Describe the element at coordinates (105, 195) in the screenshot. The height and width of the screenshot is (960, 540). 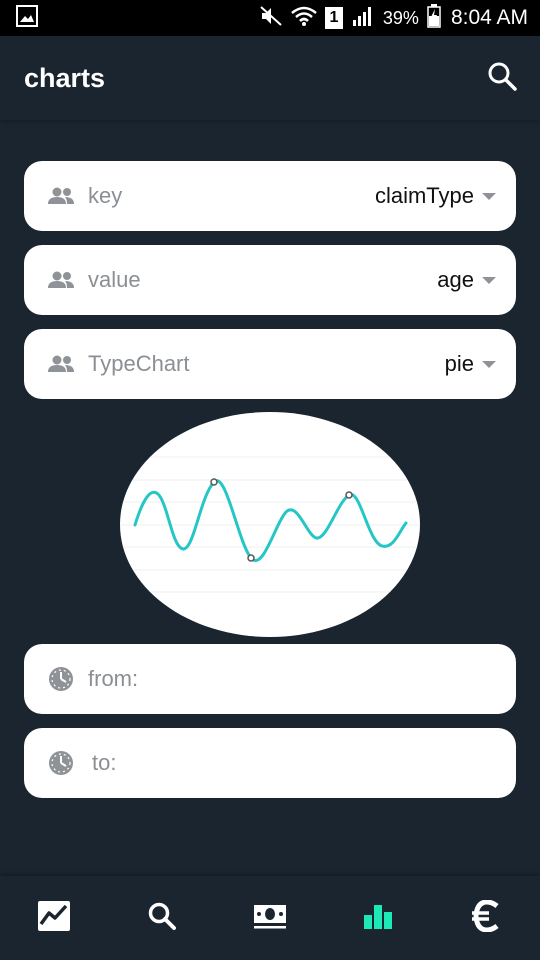
I see `key-label: key` at that location.